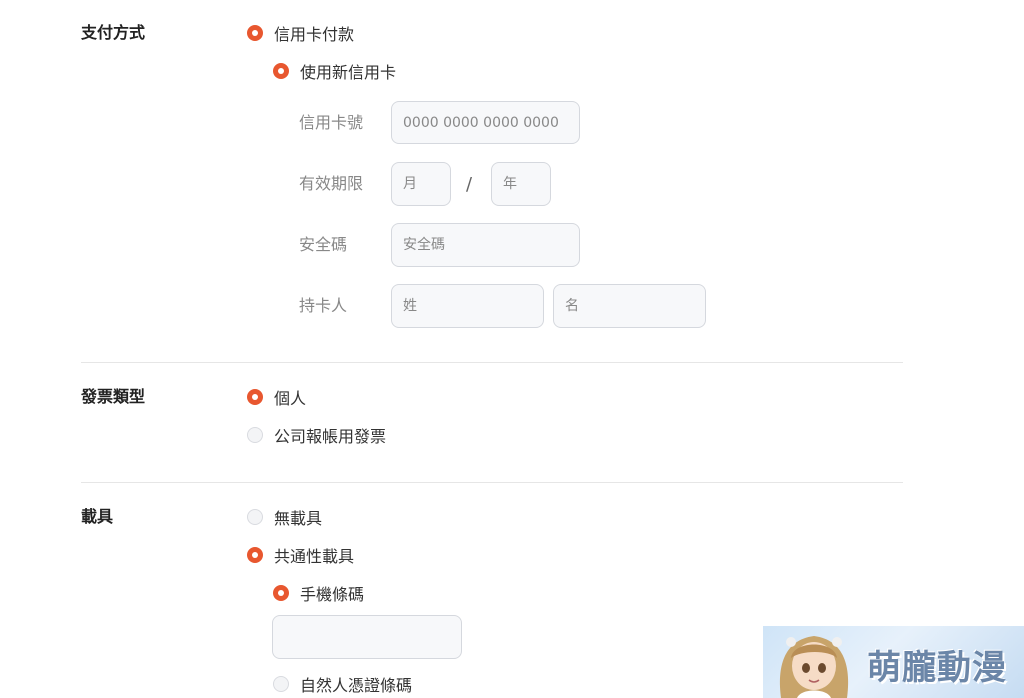 Image resolution: width=1024 pixels, height=698 pixels. I want to click on mobile-barcode-input, so click(367, 637).